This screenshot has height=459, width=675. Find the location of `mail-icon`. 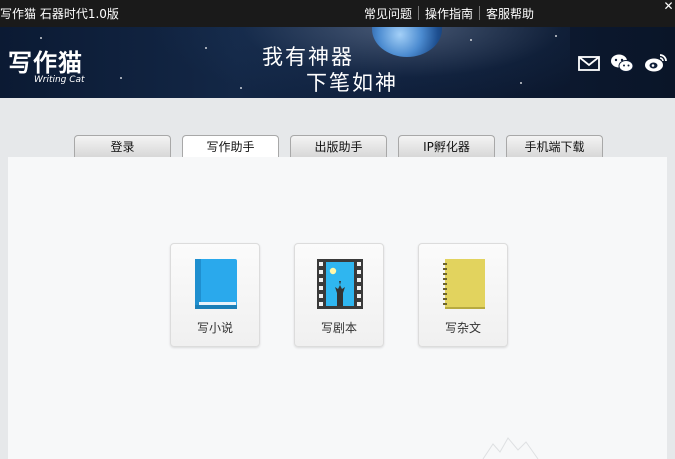

mail-icon is located at coordinates (589, 63).